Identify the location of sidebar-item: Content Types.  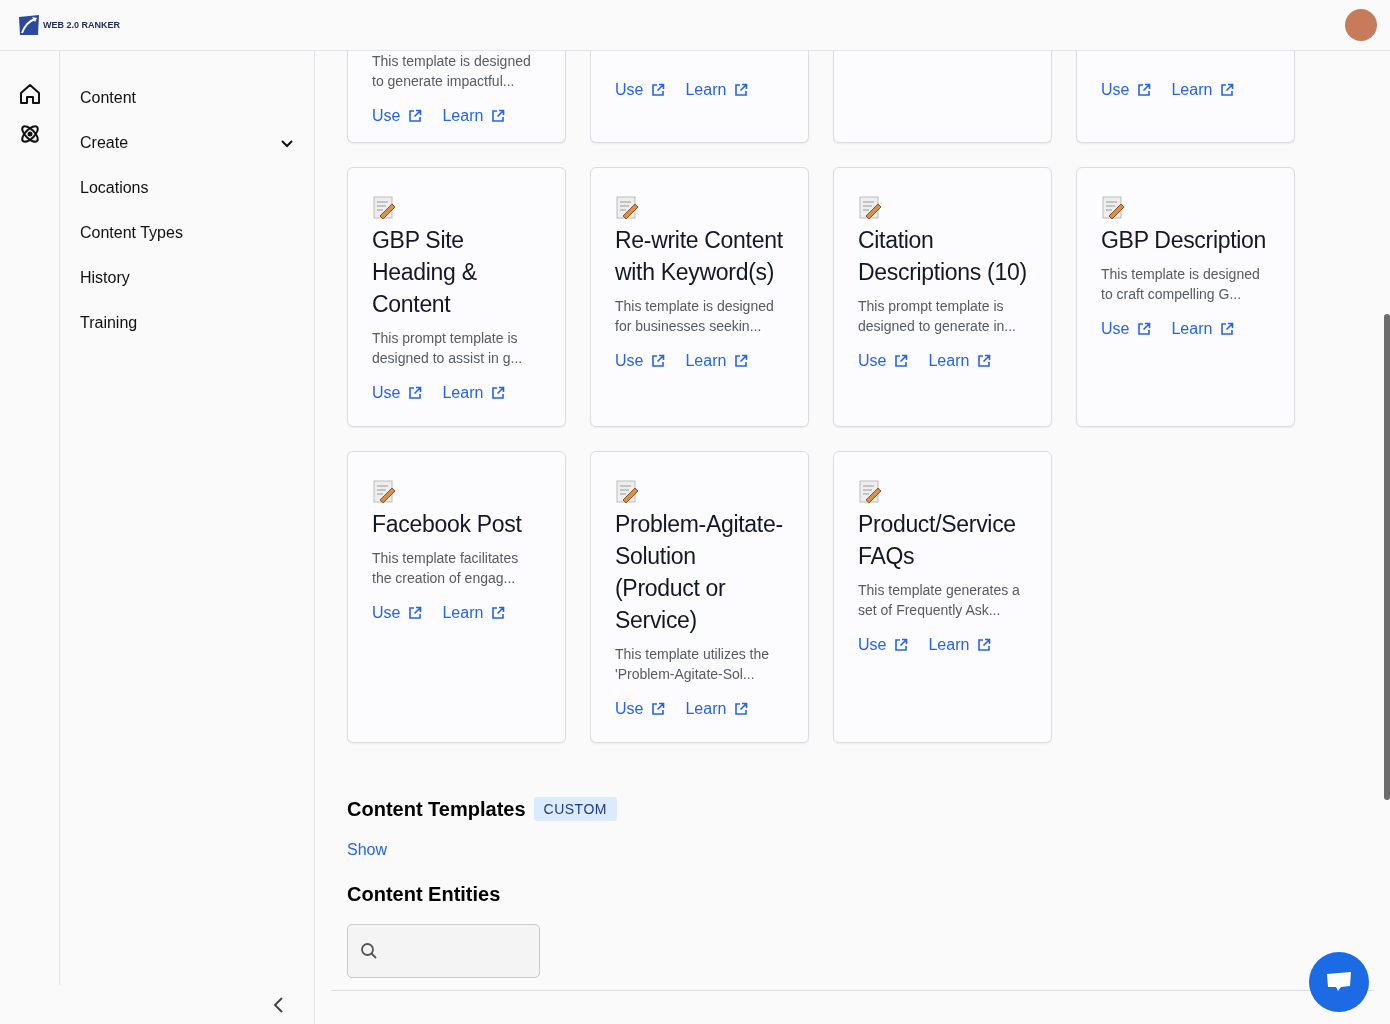
(187, 232).